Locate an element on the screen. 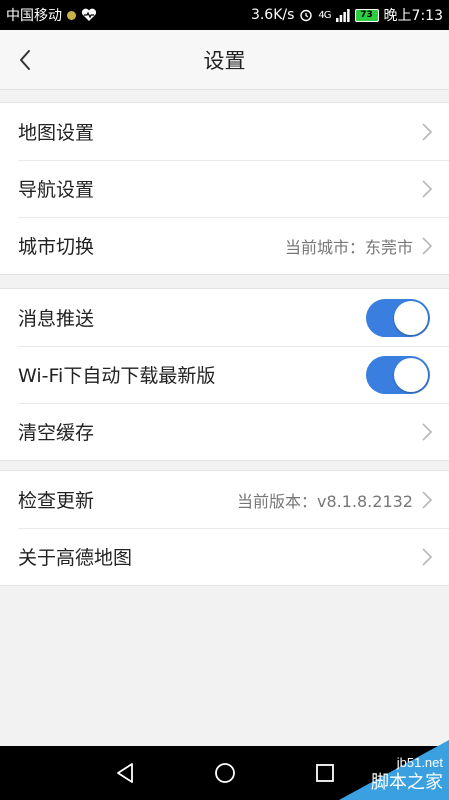 The image size is (449, 800). check-update-label: 检查更新 is located at coordinates (56, 501).